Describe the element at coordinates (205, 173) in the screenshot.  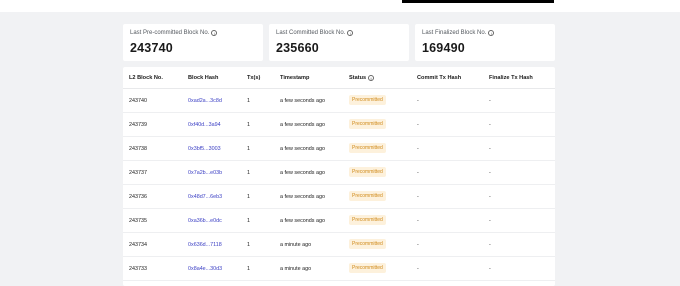
I see `cell-block-hash: 0x7a2b...e03b` at that location.